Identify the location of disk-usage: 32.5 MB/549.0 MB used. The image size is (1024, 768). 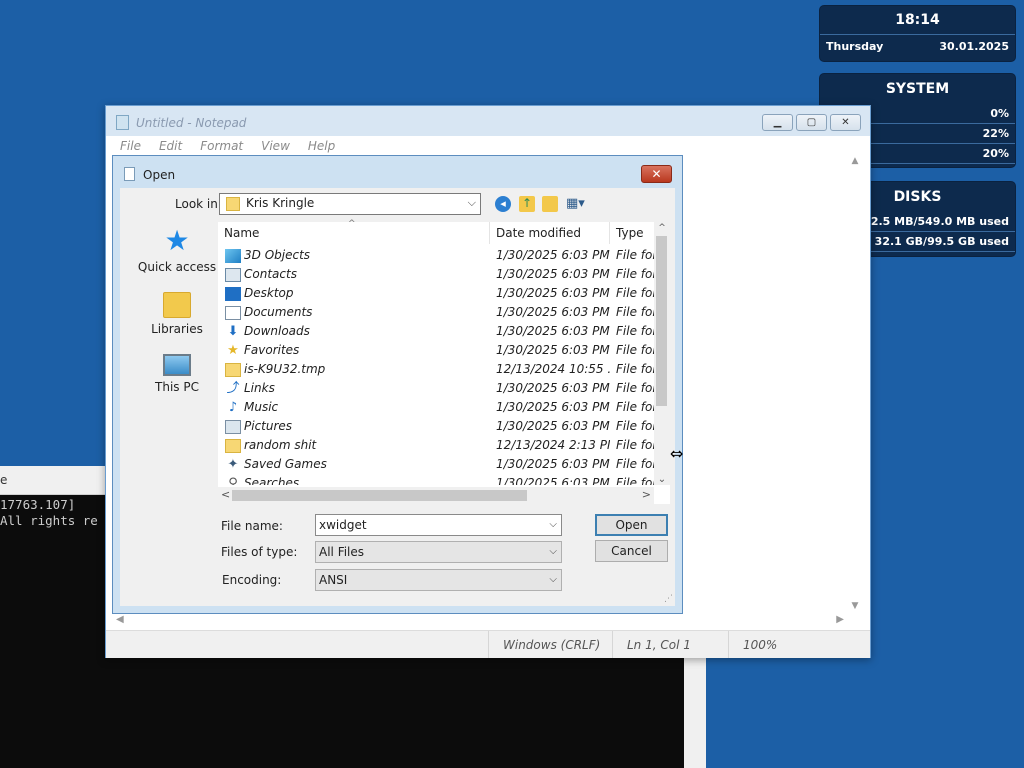
(936, 221).